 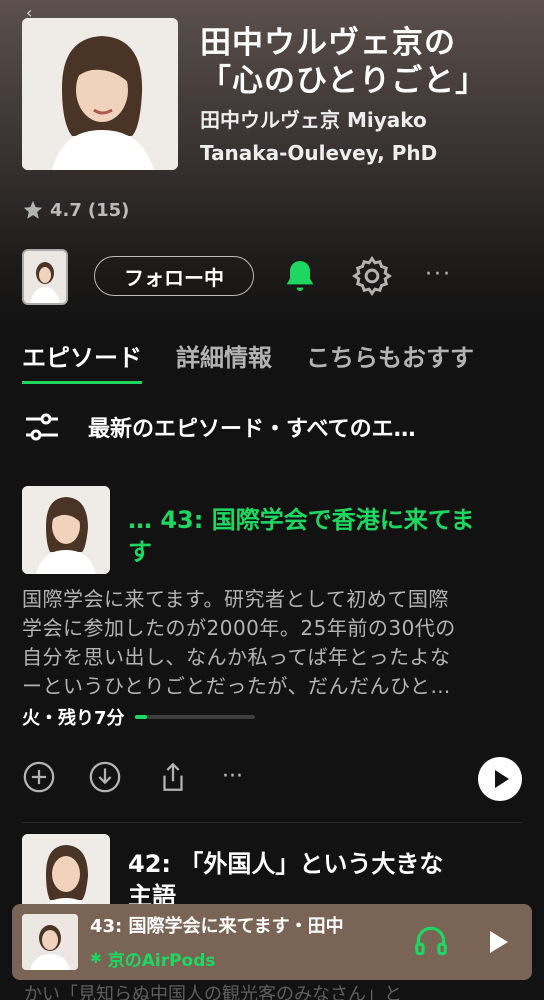 I want to click on episode-meta: 火・残り7分, so click(x=138, y=717).